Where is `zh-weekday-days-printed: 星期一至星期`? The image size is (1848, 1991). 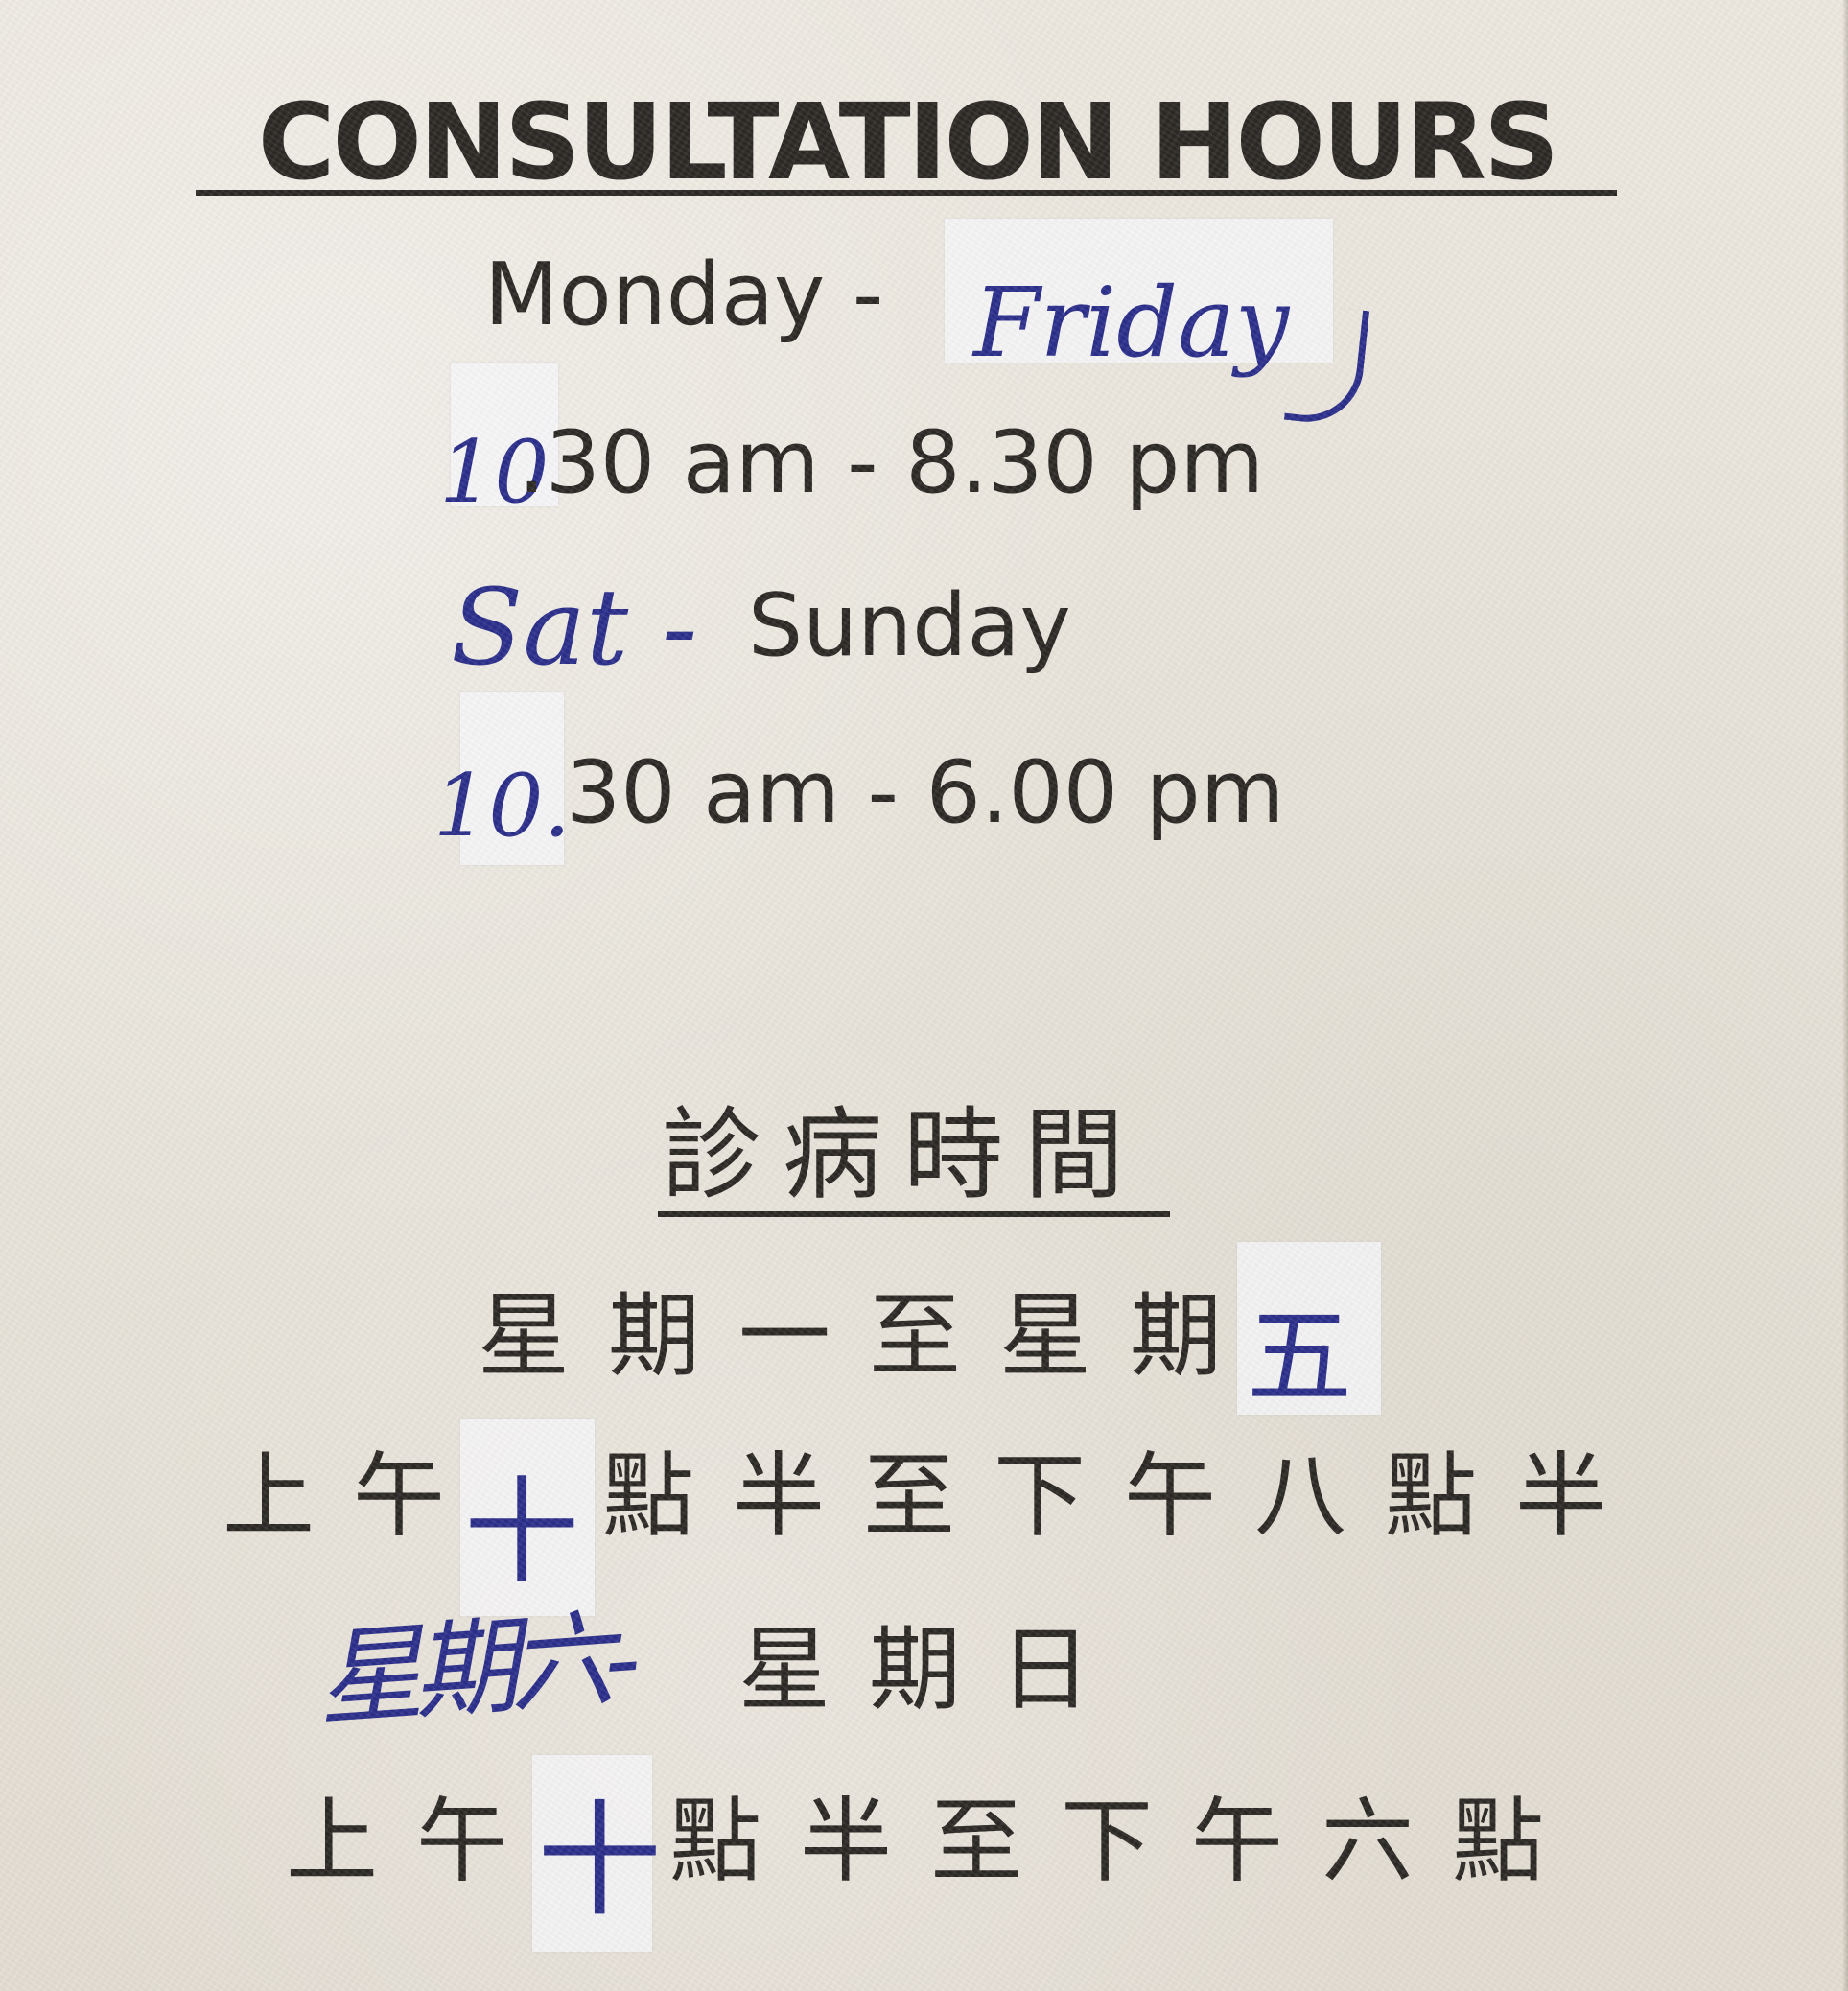
zh-weekday-days-printed: 星期一至星期 is located at coordinates (869, 1336).